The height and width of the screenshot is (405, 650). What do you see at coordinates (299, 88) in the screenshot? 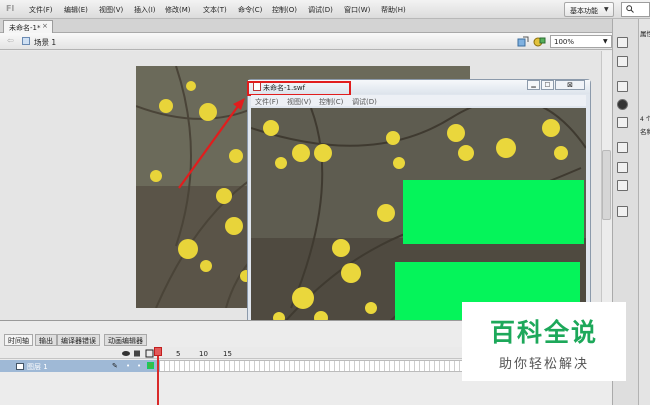
I see `title-highlight-box` at bounding box center [299, 88].